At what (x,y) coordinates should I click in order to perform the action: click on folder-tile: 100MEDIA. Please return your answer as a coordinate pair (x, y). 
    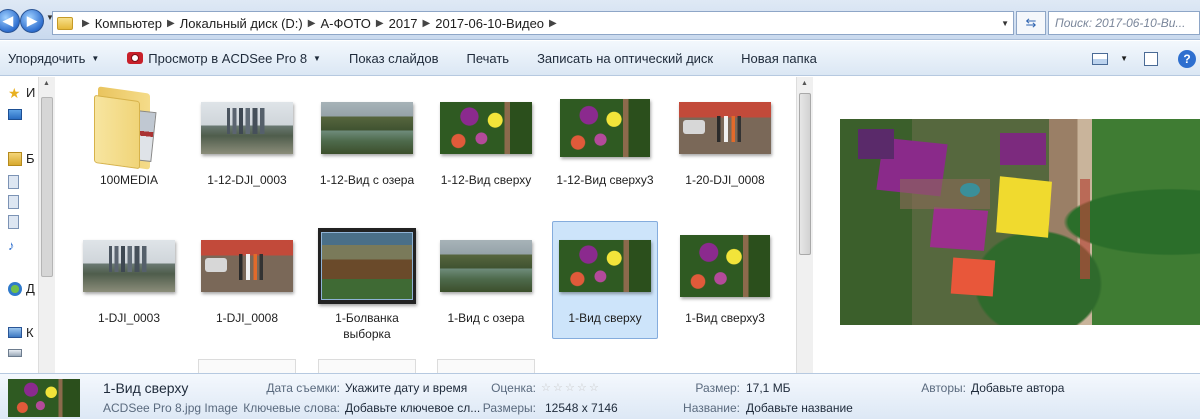
    Looking at the image, I should click on (129, 142).